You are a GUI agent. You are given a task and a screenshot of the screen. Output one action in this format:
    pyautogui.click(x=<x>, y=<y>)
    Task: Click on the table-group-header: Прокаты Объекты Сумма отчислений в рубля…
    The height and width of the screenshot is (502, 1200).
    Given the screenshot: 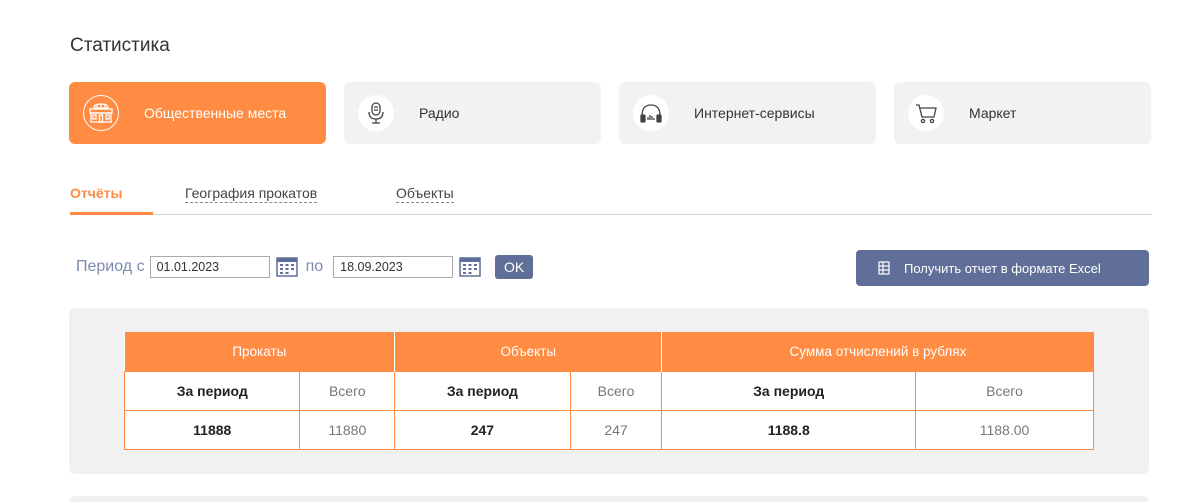 What is the action you would take?
    pyautogui.click(x=609, y=351)
    